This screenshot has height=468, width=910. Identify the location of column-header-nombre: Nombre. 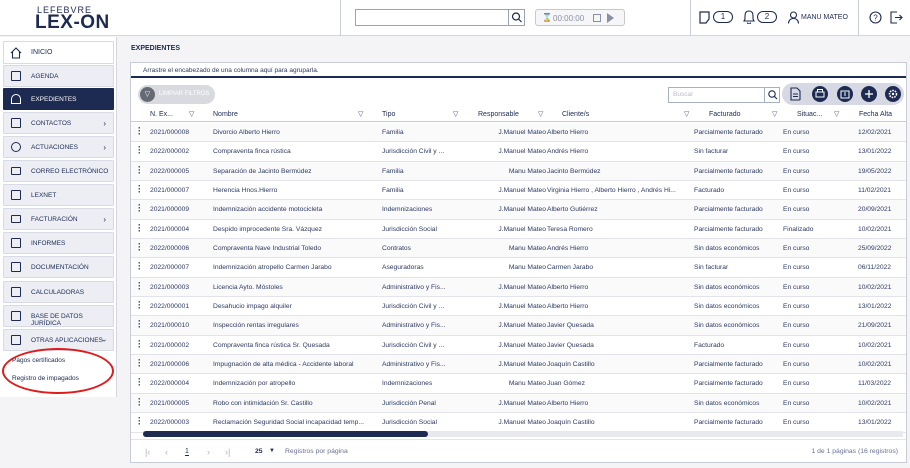
(225, 114).